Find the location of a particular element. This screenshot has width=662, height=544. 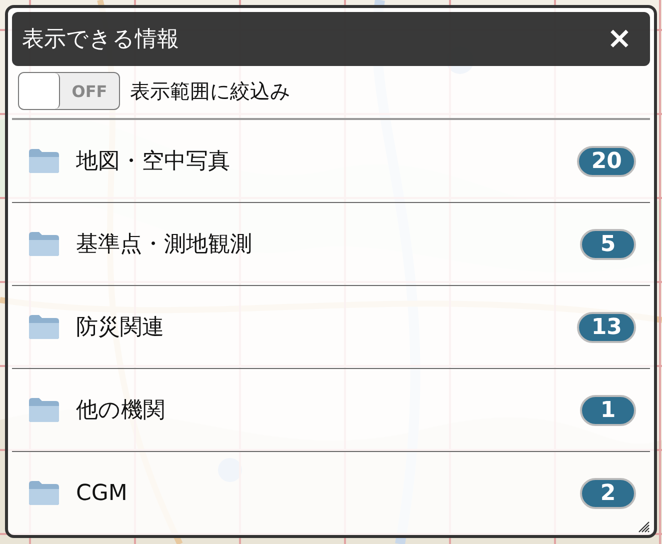

count-badge: 2 is located at coordinates (608, 493).